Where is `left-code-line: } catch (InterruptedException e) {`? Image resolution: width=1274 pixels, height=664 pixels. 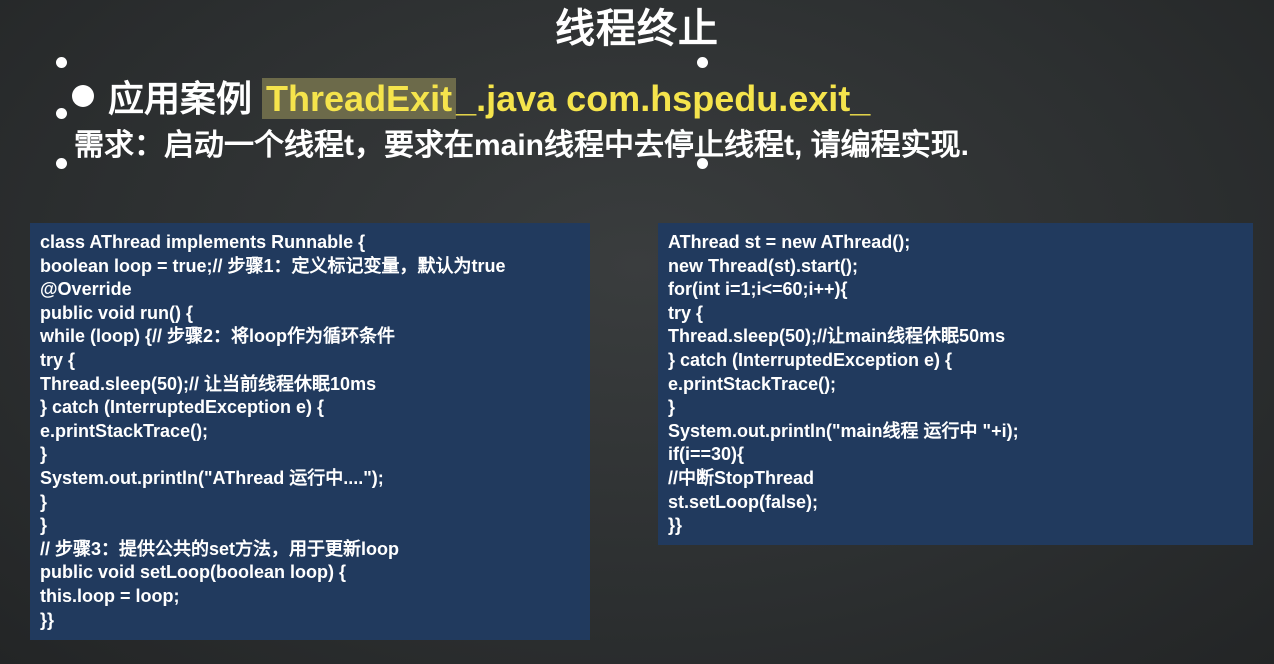
left-code-line: } catch (InterruptedException e) { is located at coordinates (182, 407).